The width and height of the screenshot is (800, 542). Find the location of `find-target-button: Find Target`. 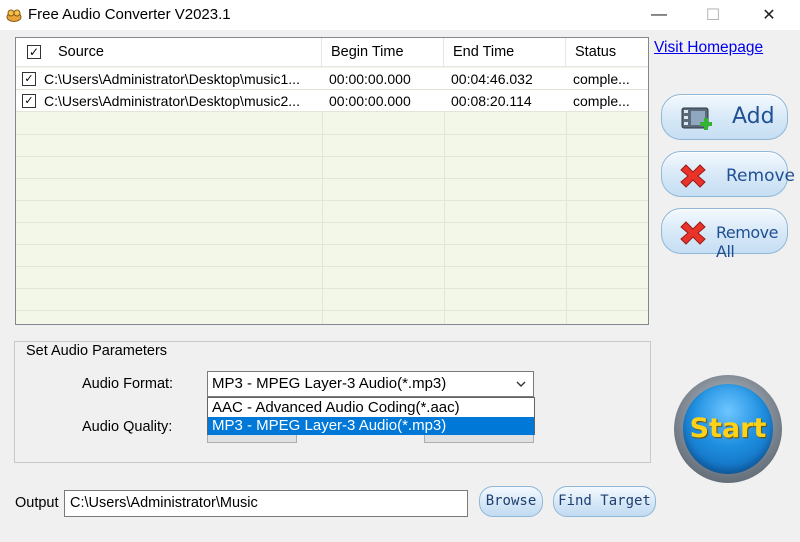

find-target-button: Find Target is located at coordinates (604, 501).